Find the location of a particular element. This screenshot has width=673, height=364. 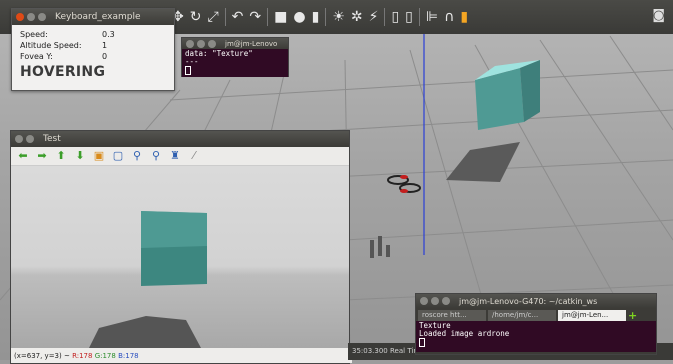

gazebo-tools: ✥ ↻ ⤢ ↶ ↷ ■ ● ▮ ☀ ✲ ⚡ ▯ ▯ ⊫ ∩ ▮ is located at coordinates (320, 17).